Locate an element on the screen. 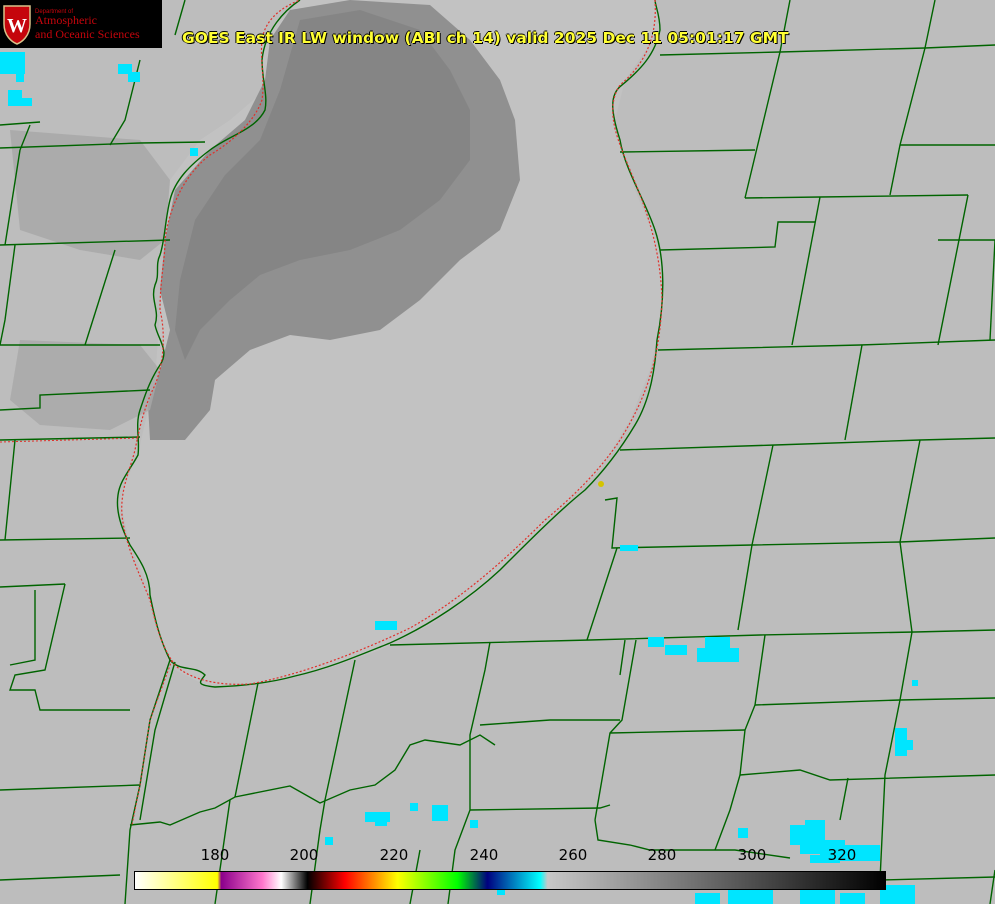 This screenshot has height=904, width=995. colorbar-tick-label: 300 is located at coordinates (752, 855).